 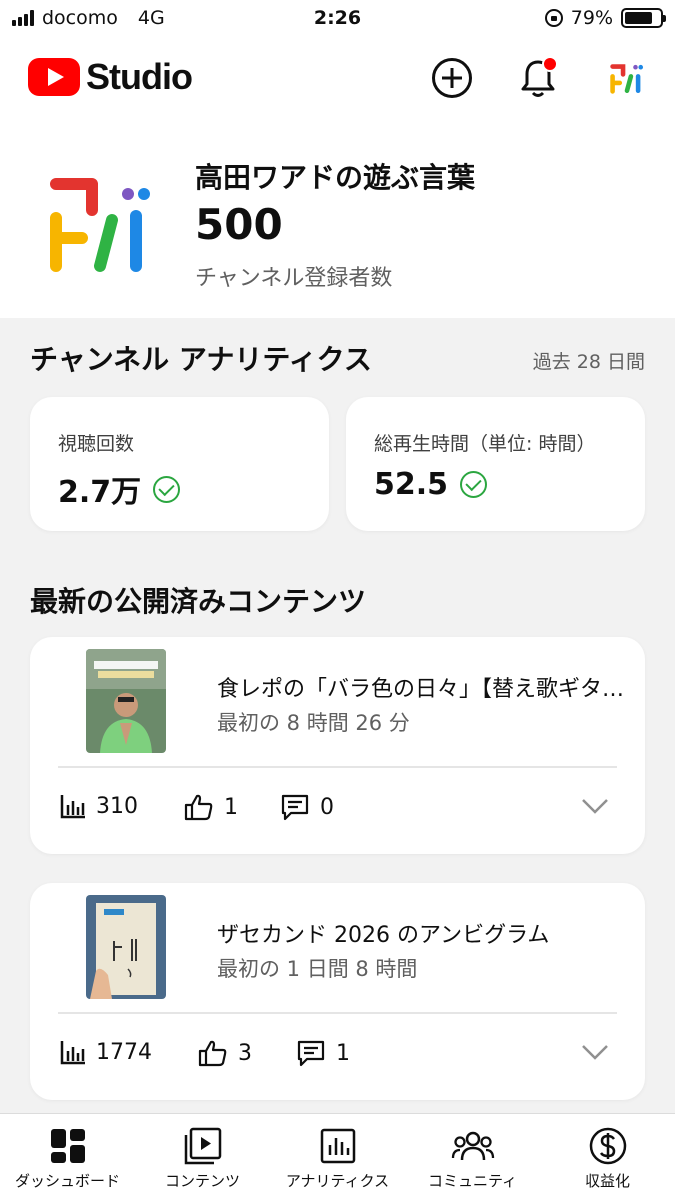 I want to click on nav-label: 収益化, so click(x=607, y=1181).